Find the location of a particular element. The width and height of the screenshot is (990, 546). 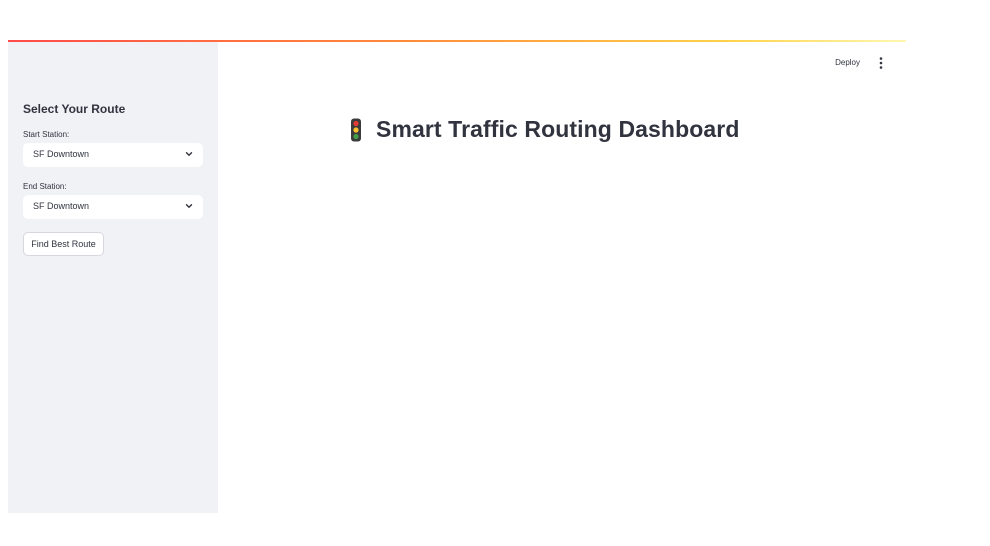

start-station-label: Start Station: is located at coordinates (46, 134).